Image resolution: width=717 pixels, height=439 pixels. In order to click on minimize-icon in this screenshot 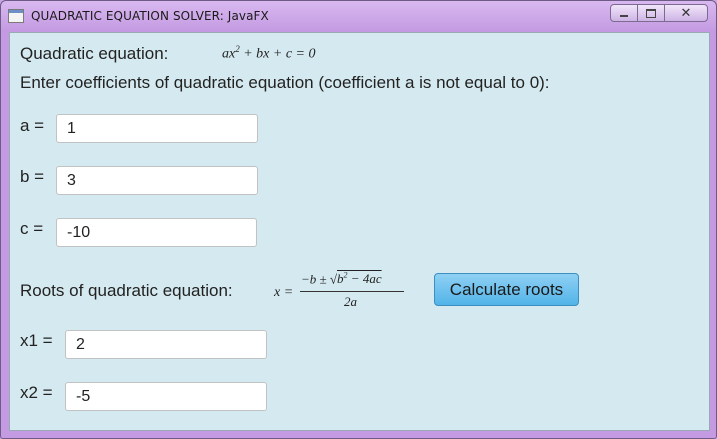, I will do `click(624, 16)`.